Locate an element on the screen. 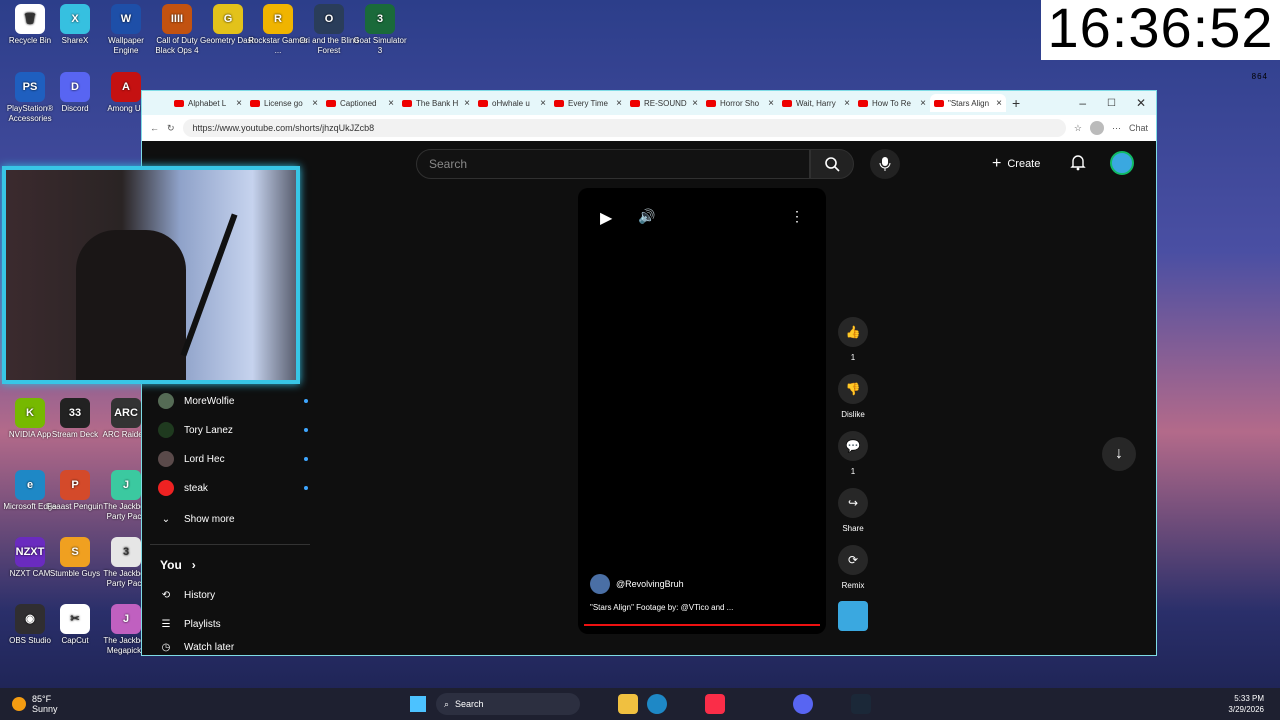  browser-tab: Alphabet L × is located at coordinates (208, 103).